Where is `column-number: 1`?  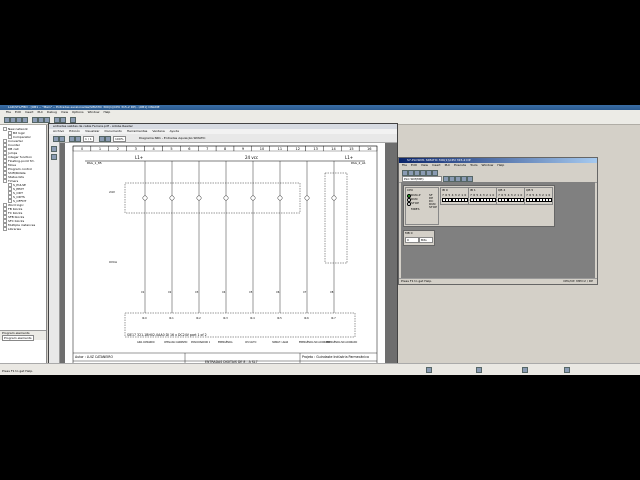 column-number: 1 is located at coordinates (100, 149).